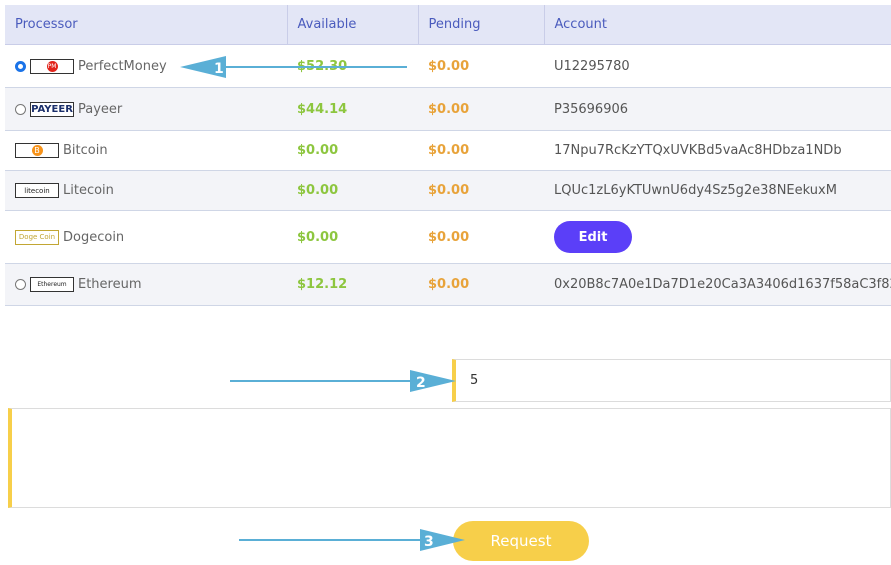  I want to click on amount-value: 5, so click(474, 380).